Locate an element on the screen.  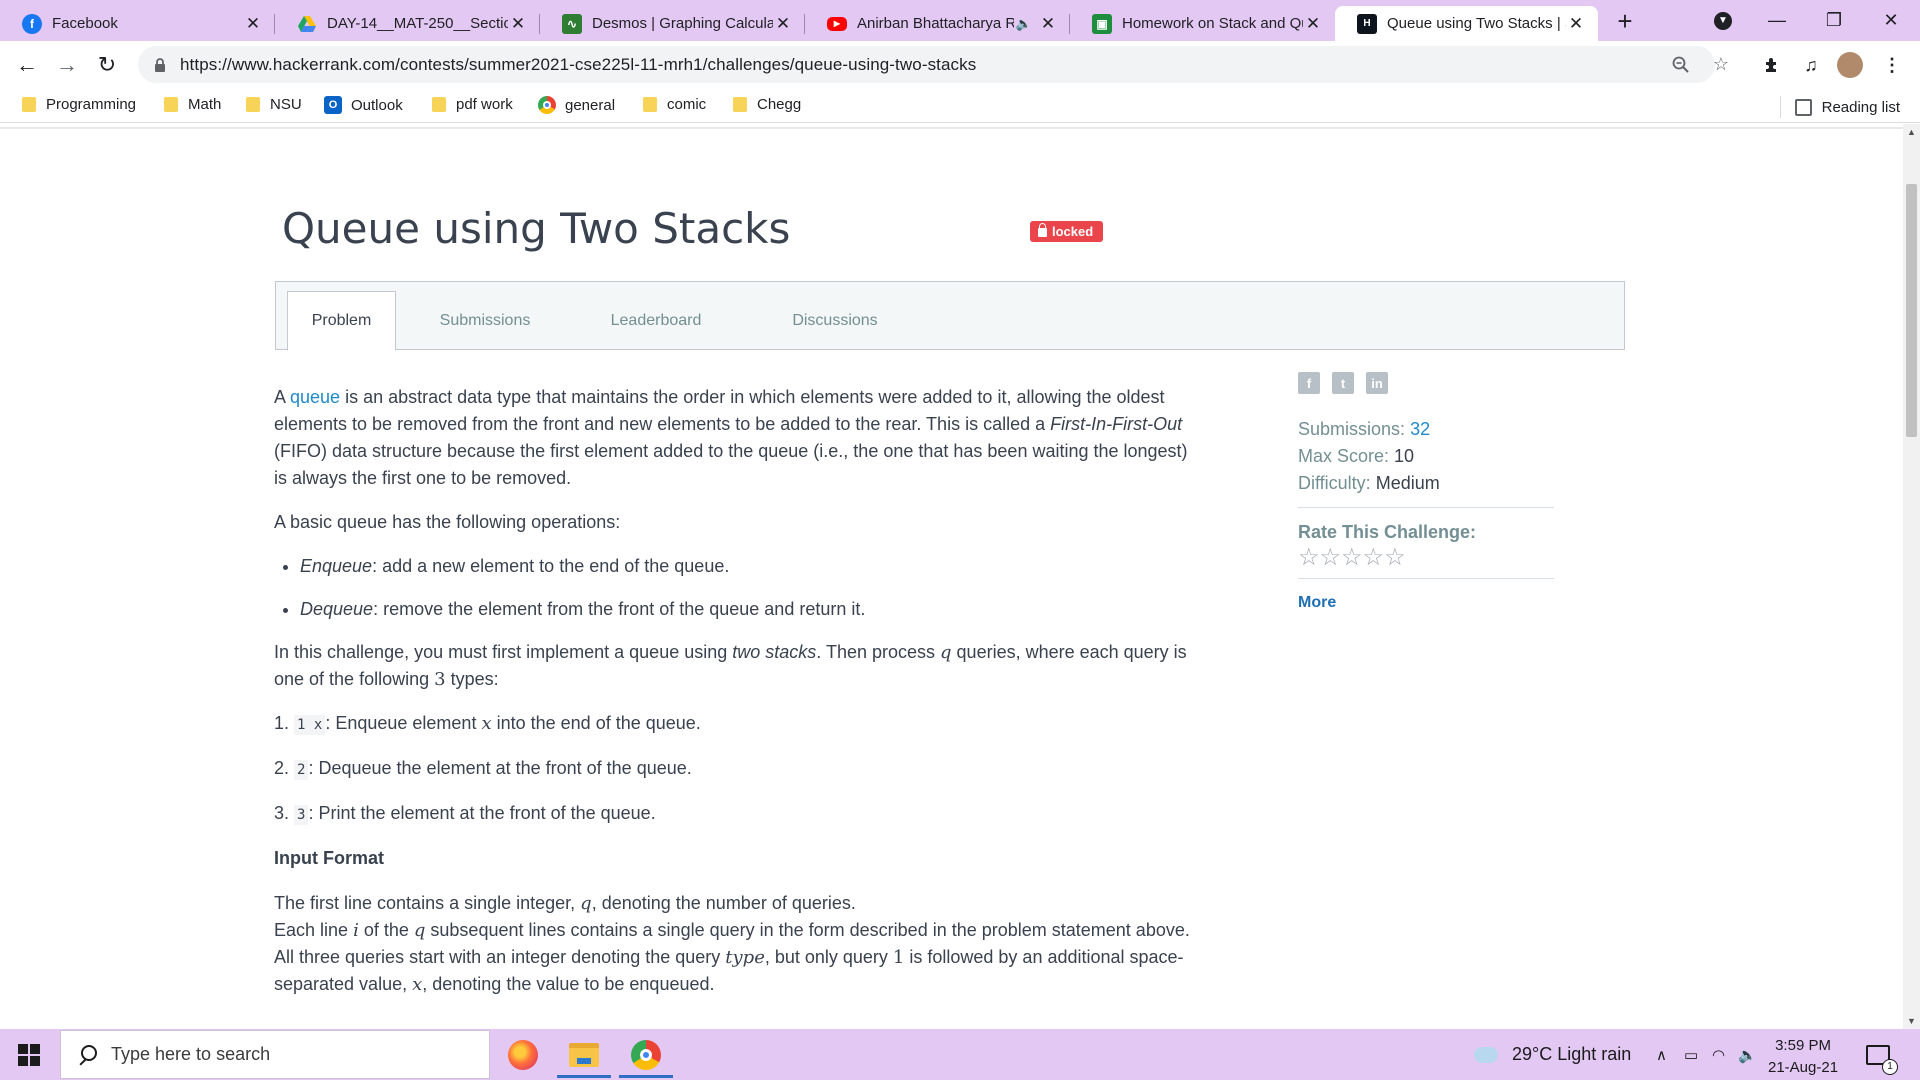
new-tab-button: + is located at coordinates (1625, 21).